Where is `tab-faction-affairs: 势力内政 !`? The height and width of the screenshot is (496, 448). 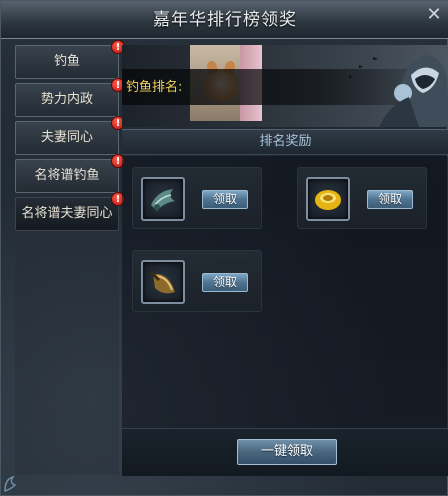 tab-faction-affairs: 势力内政 ! is located at coordinates (70, 97).